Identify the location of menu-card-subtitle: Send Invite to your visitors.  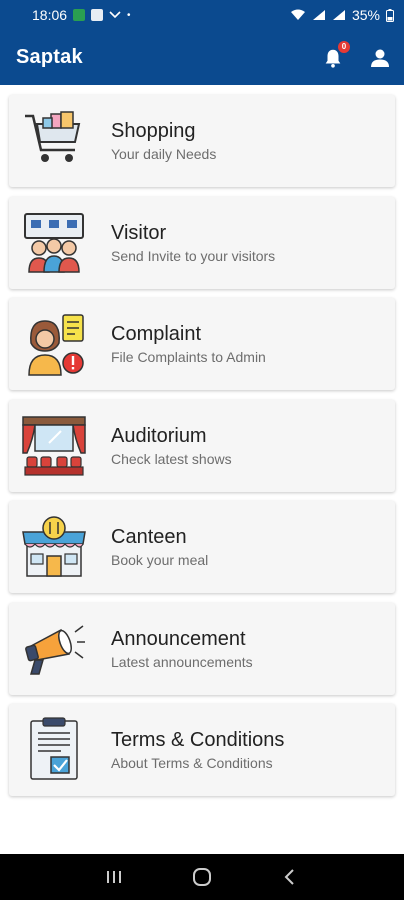
(193, 255).